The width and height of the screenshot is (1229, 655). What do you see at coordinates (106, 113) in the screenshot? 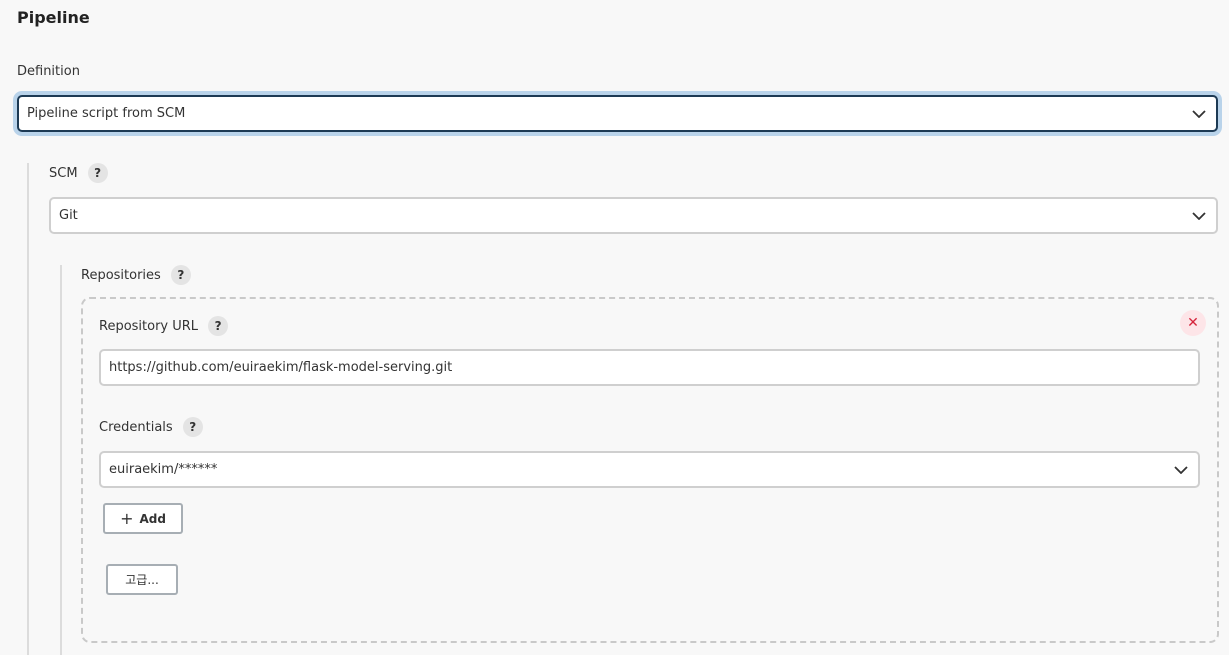
I see `definition-select-value: Pipeline script from SCM` at bounding box center [106, 113].